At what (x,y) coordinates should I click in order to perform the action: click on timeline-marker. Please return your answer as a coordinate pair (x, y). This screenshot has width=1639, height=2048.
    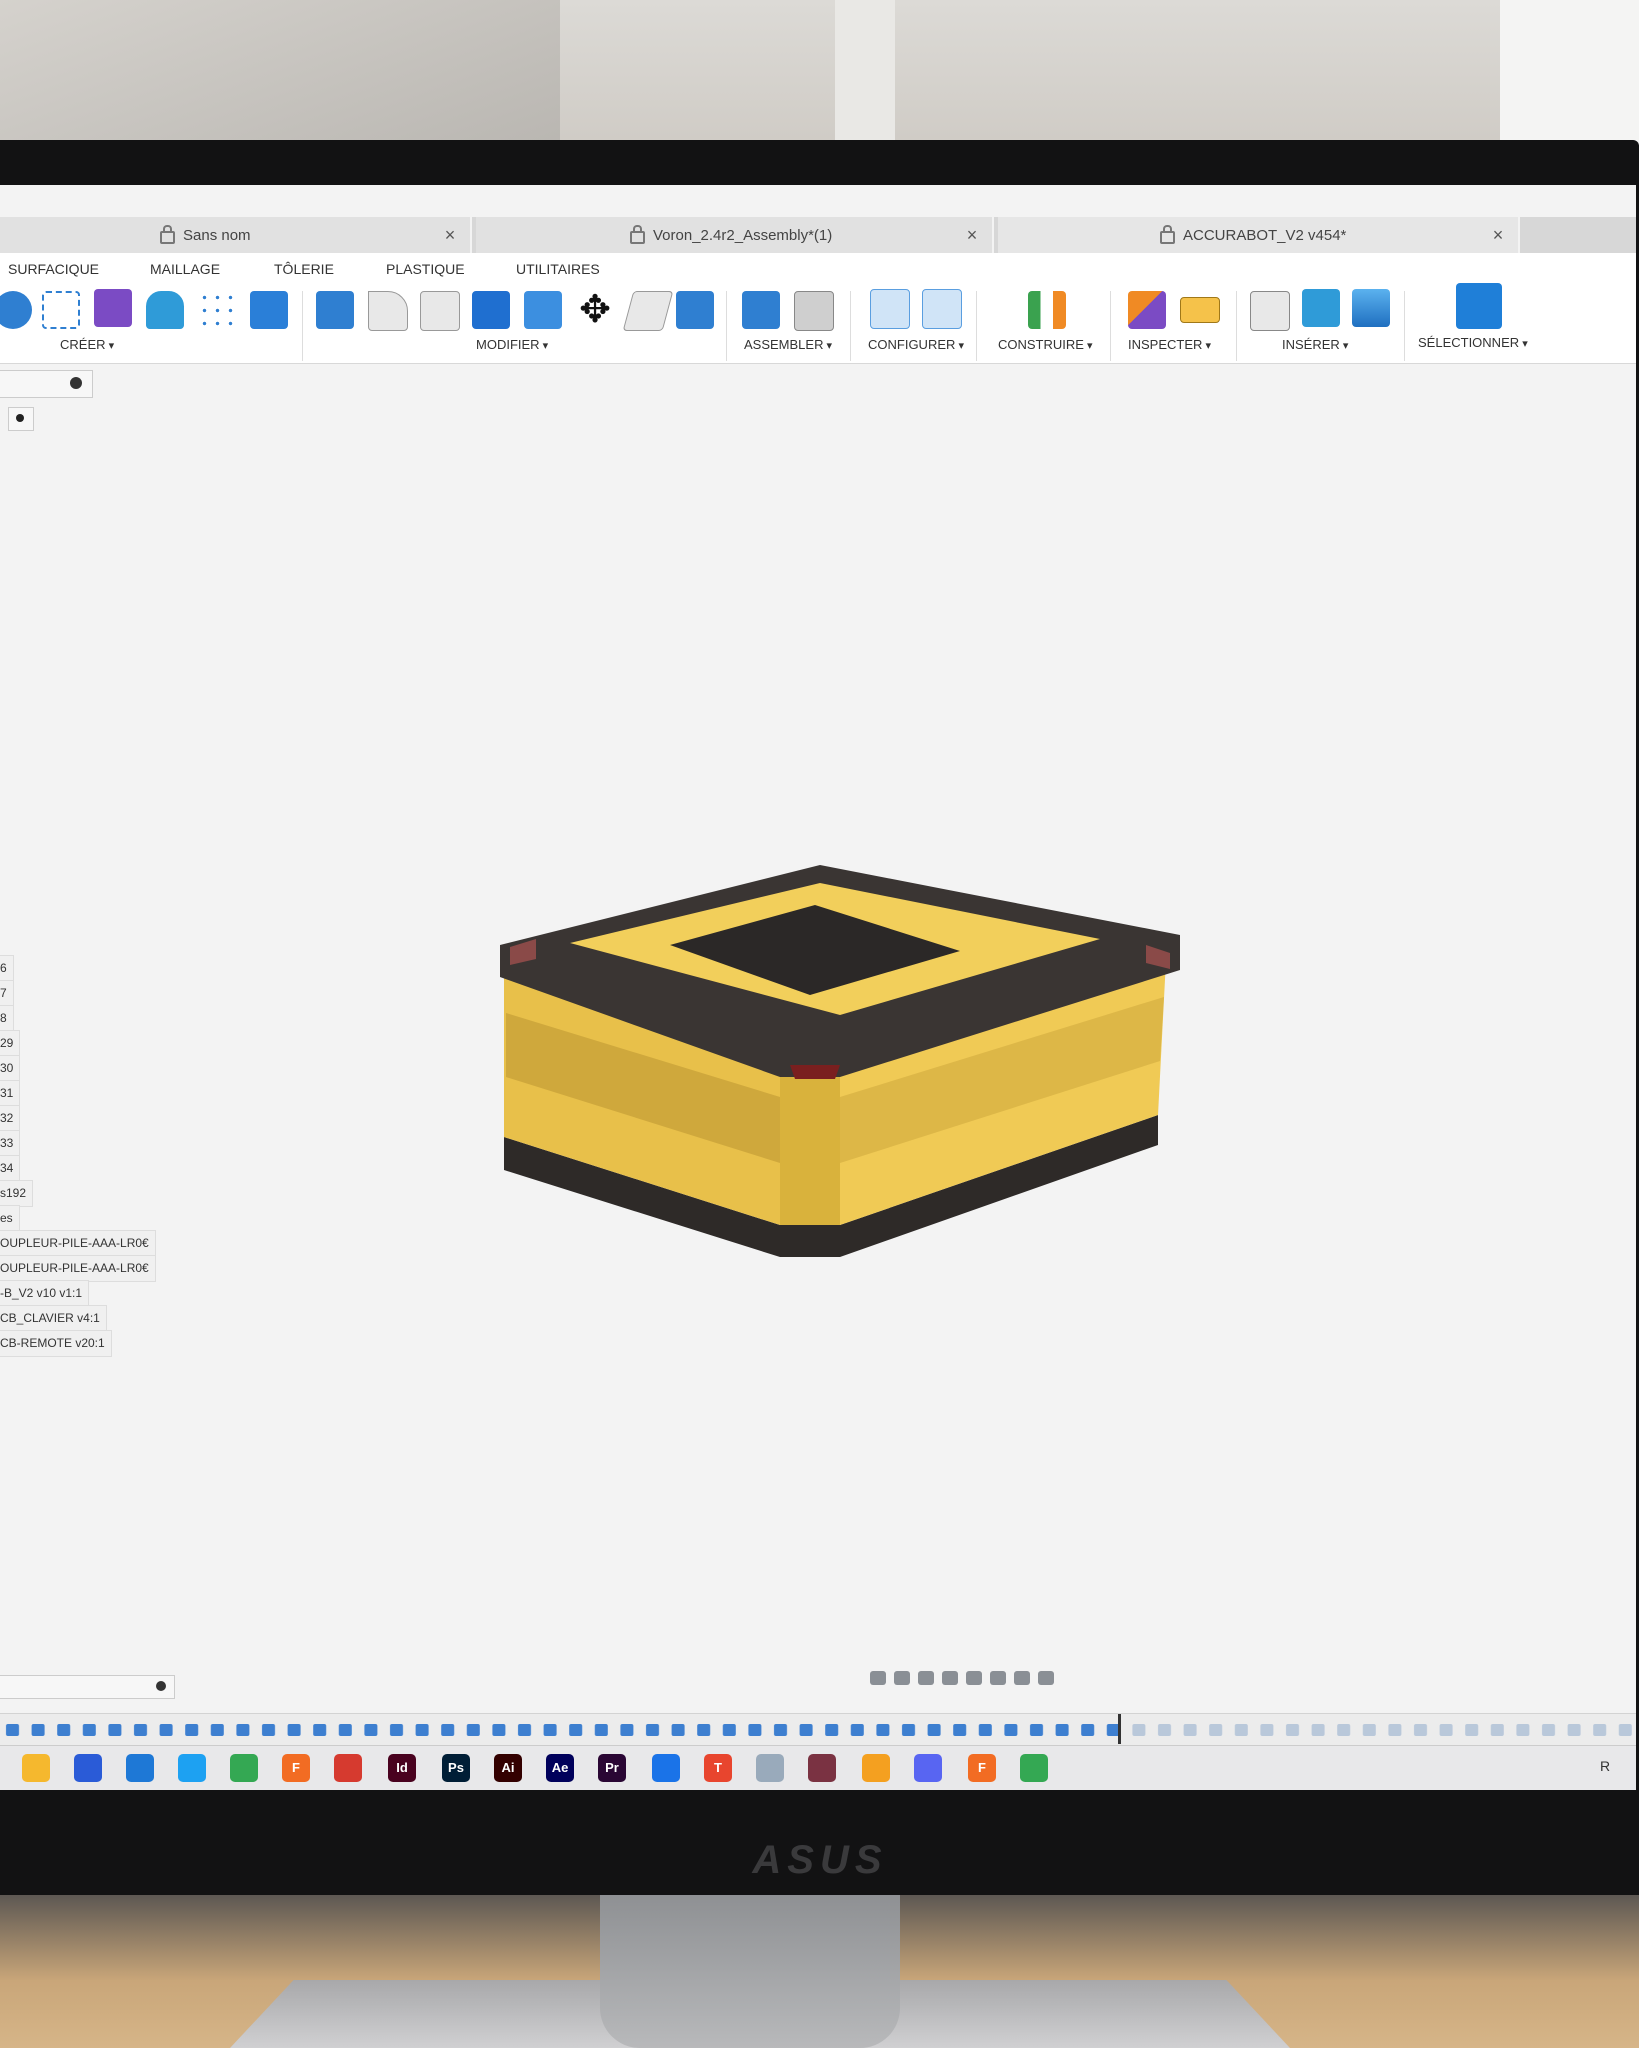
    Looking at the image, I should click on (1119, 1729).